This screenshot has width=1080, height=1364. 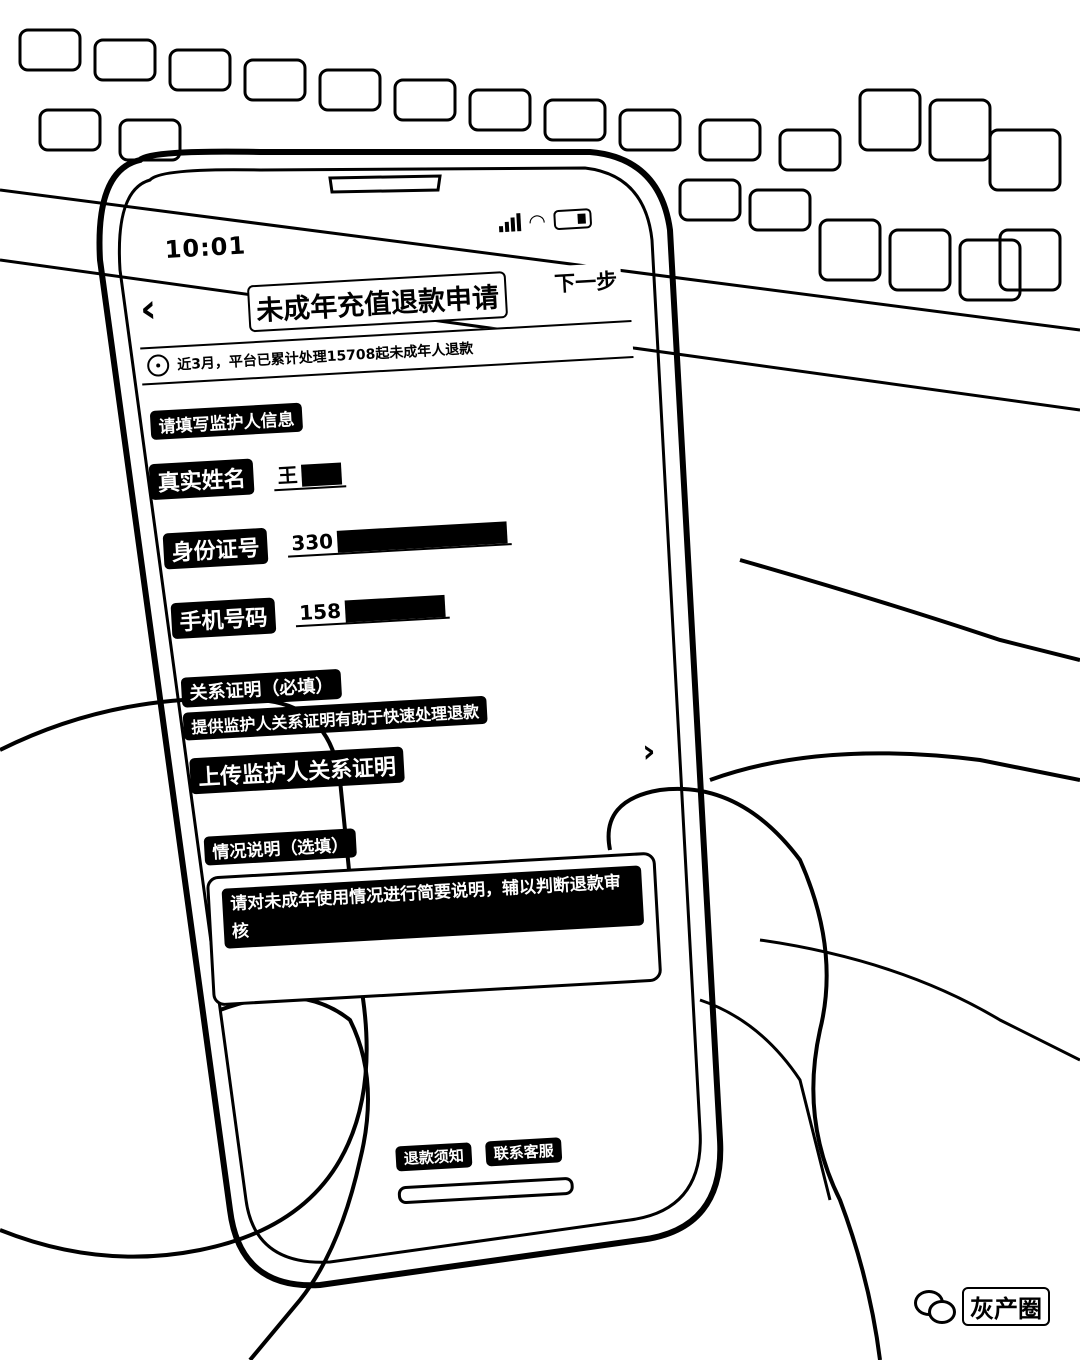 What do you see at coordinates (287, 475) in the screenshot?
I see `name-value: 王` at bounding box center [287, 475].